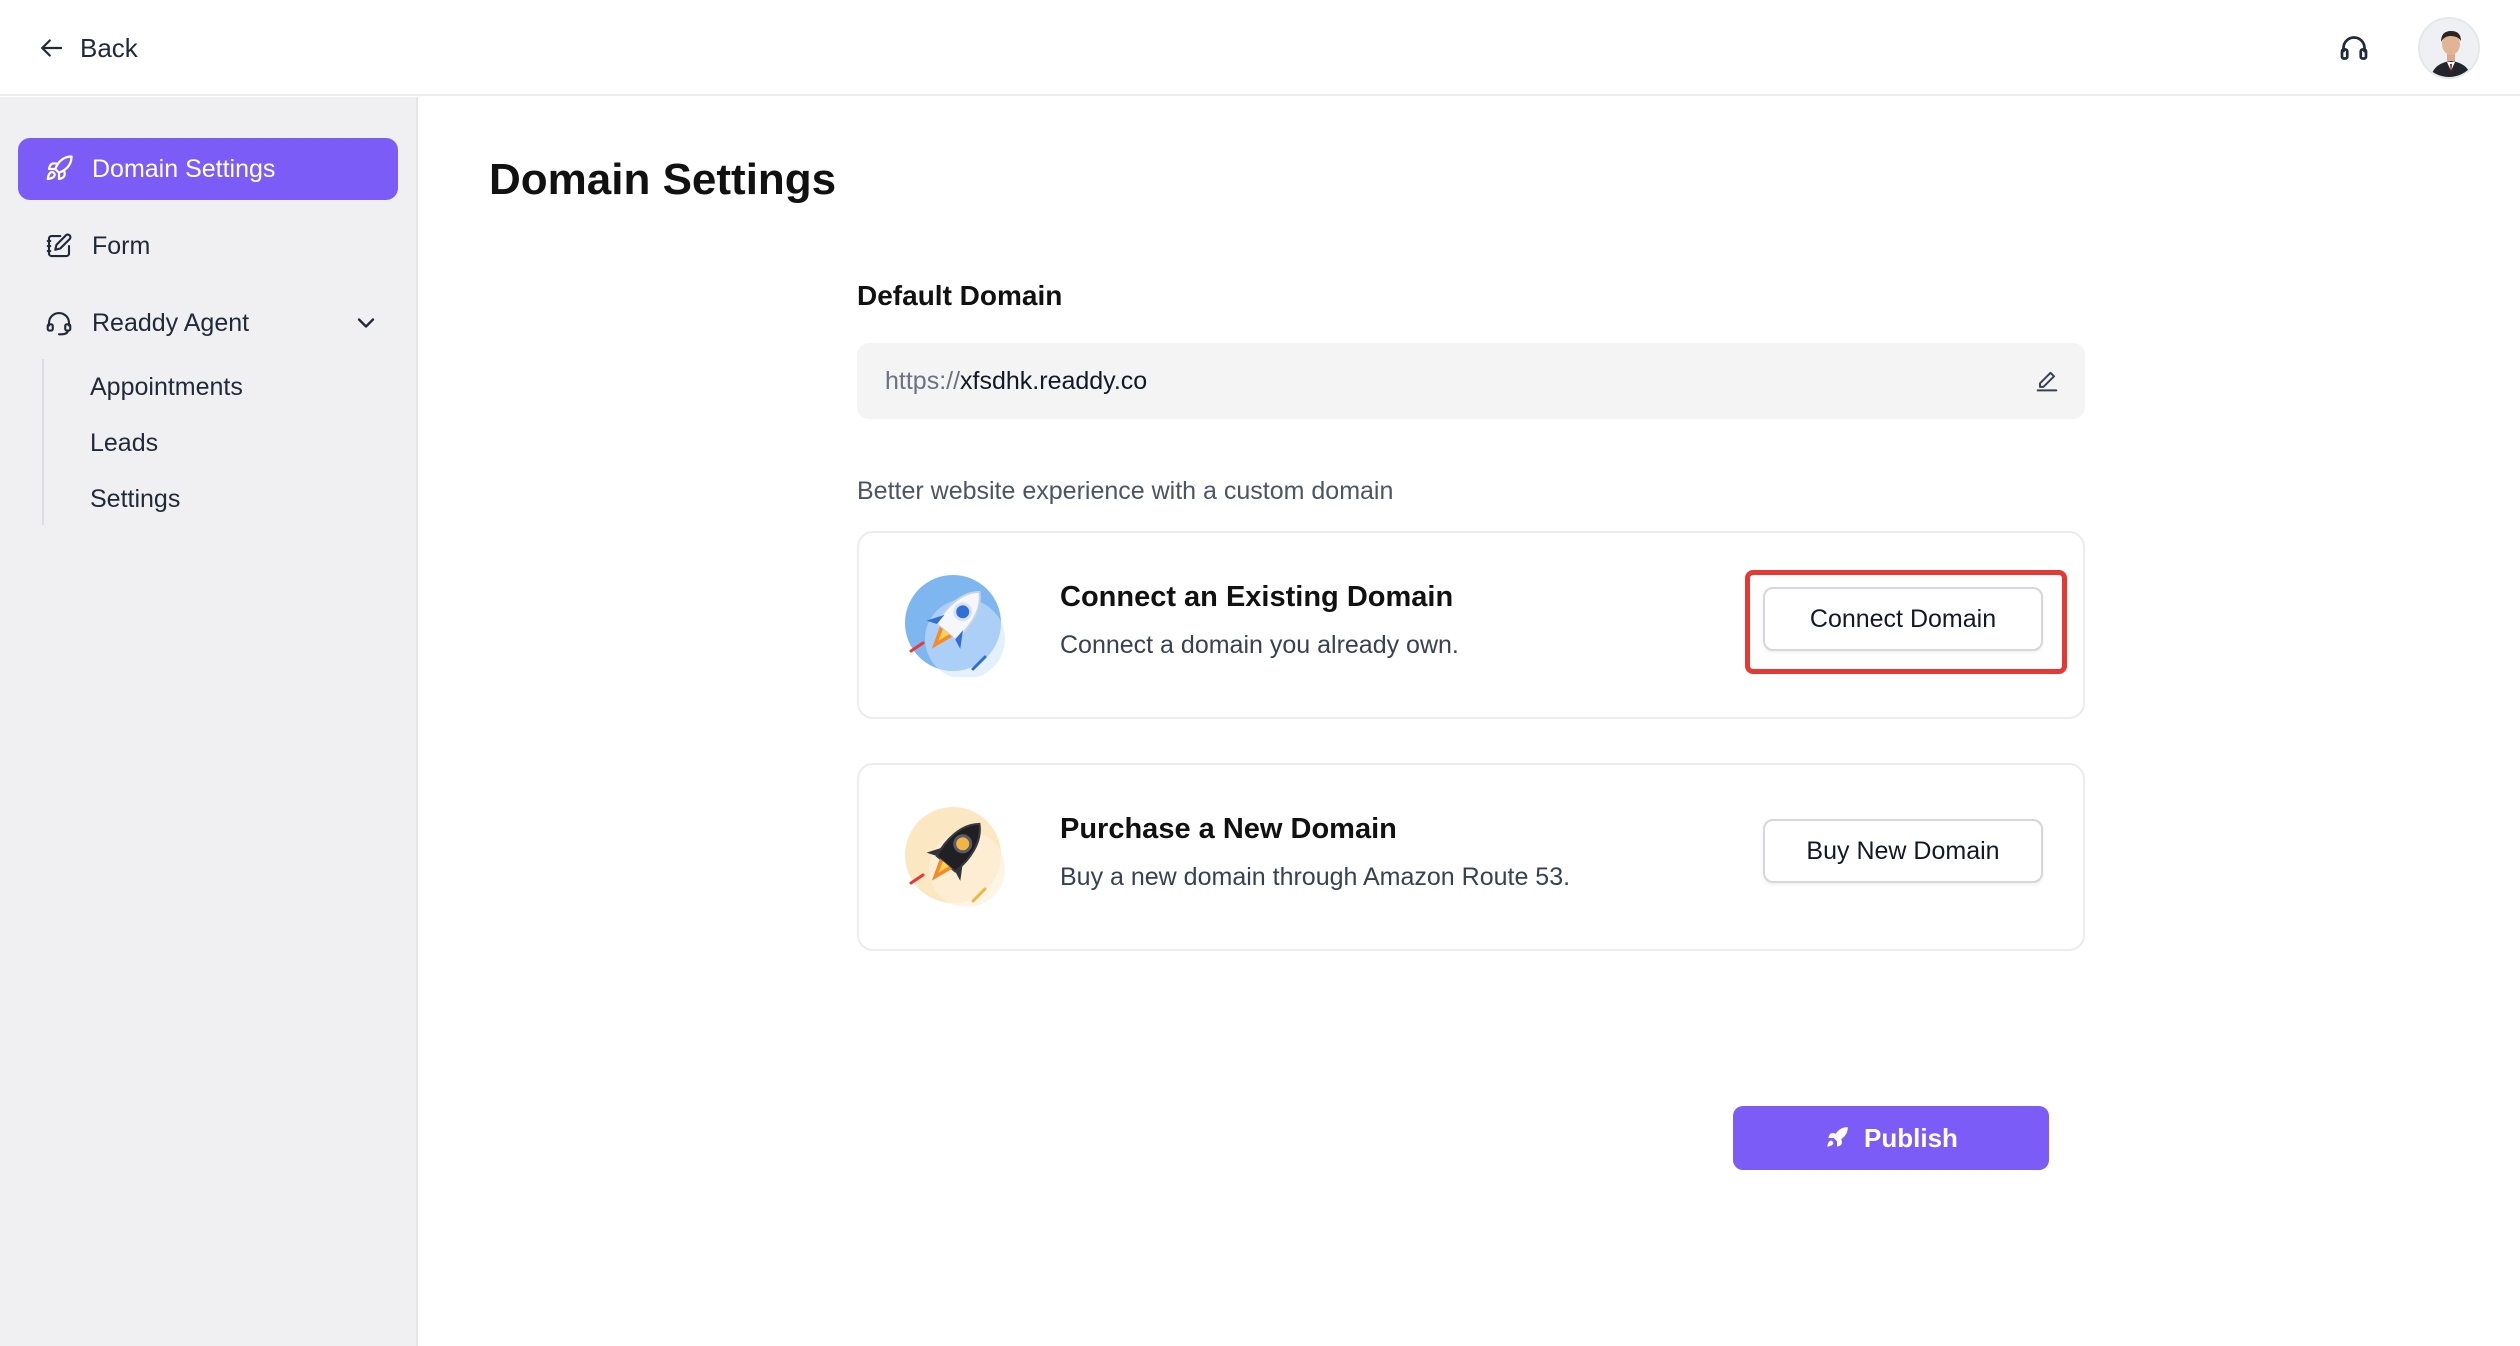  What do you see at coordinates (1257, 597) in the screenshot?
I see `card-title: Connect an Existing Domain` at bounding box center [1257, 597].